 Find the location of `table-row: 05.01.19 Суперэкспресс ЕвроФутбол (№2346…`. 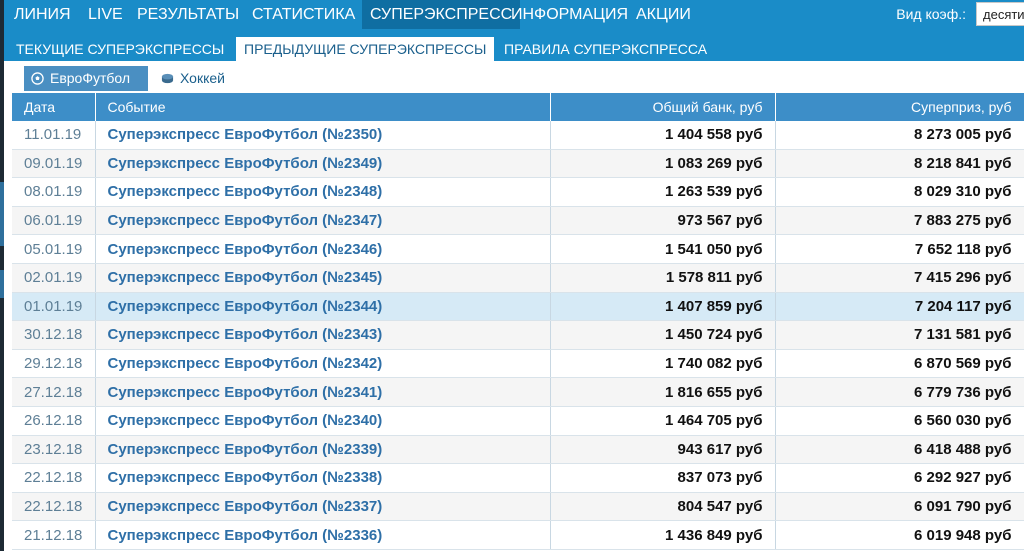

table-row: 05.01.19 Суперэкспресс ЕвроФутбол (№2346… is located at coordinates (518, 249).